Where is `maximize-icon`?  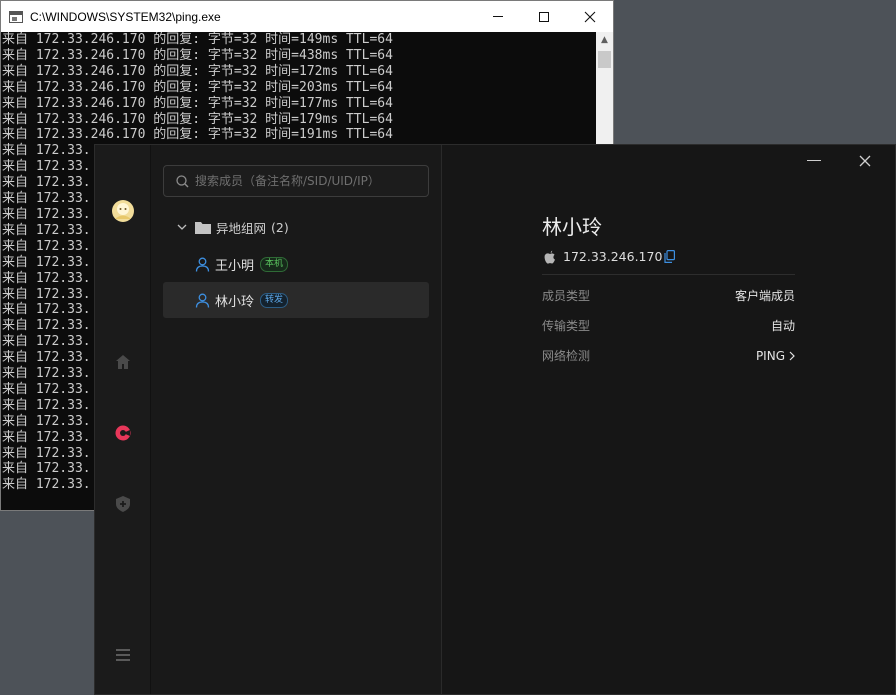
maximize-icon is located at coordinates (544, 16).